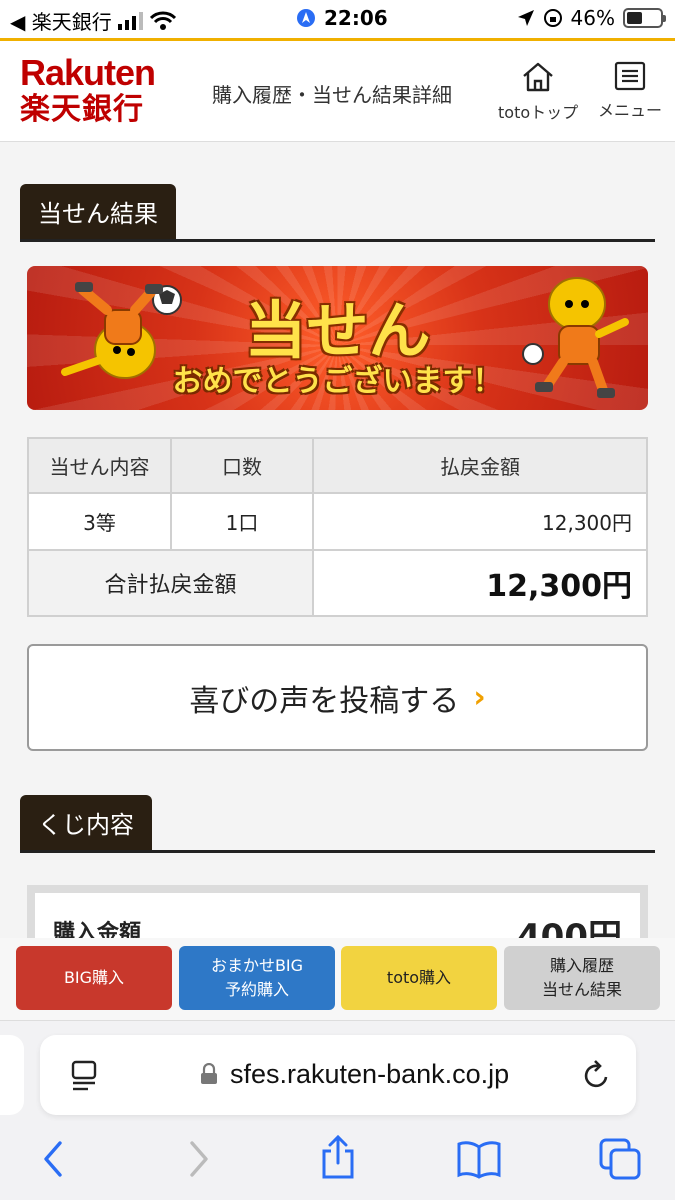  What do you see at coordinates (338, 1157) in the screenshot?
I see `share-icon` at bounding box center [338, 1157].